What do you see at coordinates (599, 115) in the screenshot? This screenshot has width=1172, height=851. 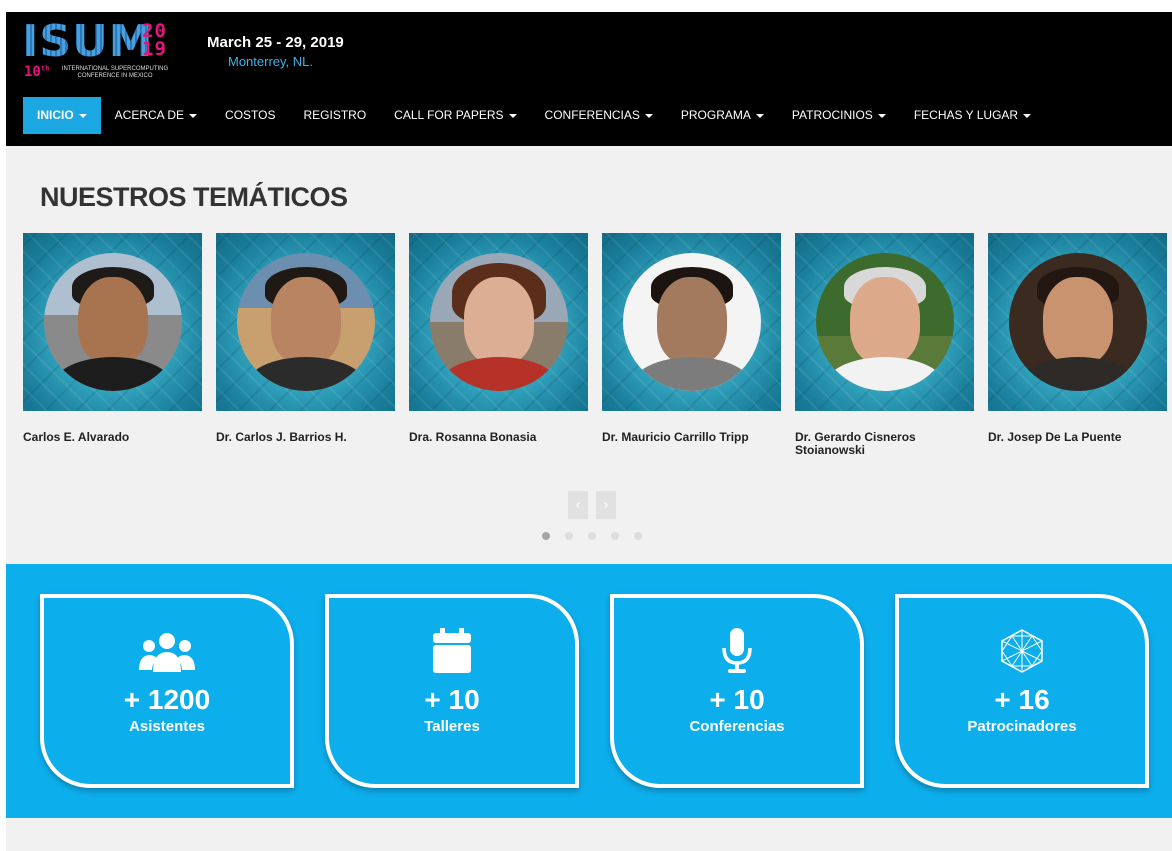 I see `nav-conferencias: CONFERENCIAS` at bounding box center [599, 115].